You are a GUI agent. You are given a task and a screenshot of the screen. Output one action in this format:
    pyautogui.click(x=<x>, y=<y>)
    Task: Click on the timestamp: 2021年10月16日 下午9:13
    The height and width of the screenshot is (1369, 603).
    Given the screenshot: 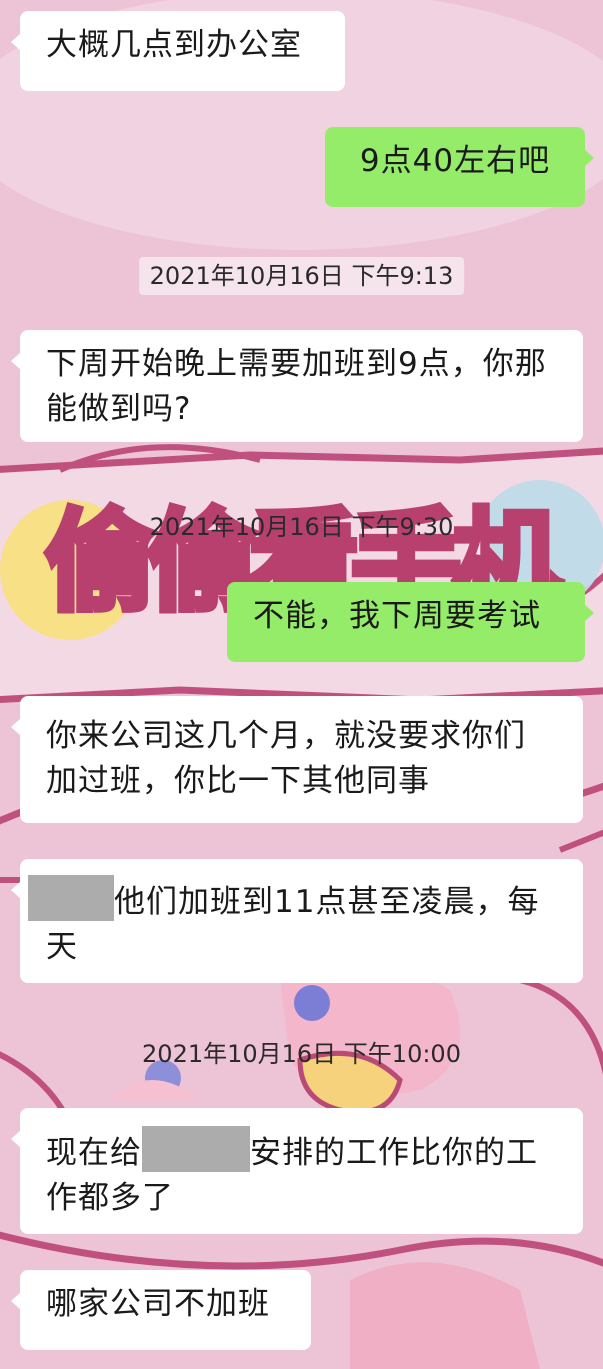 What is the action you would take?
    pyautogui.click(x=301, y=276)
    